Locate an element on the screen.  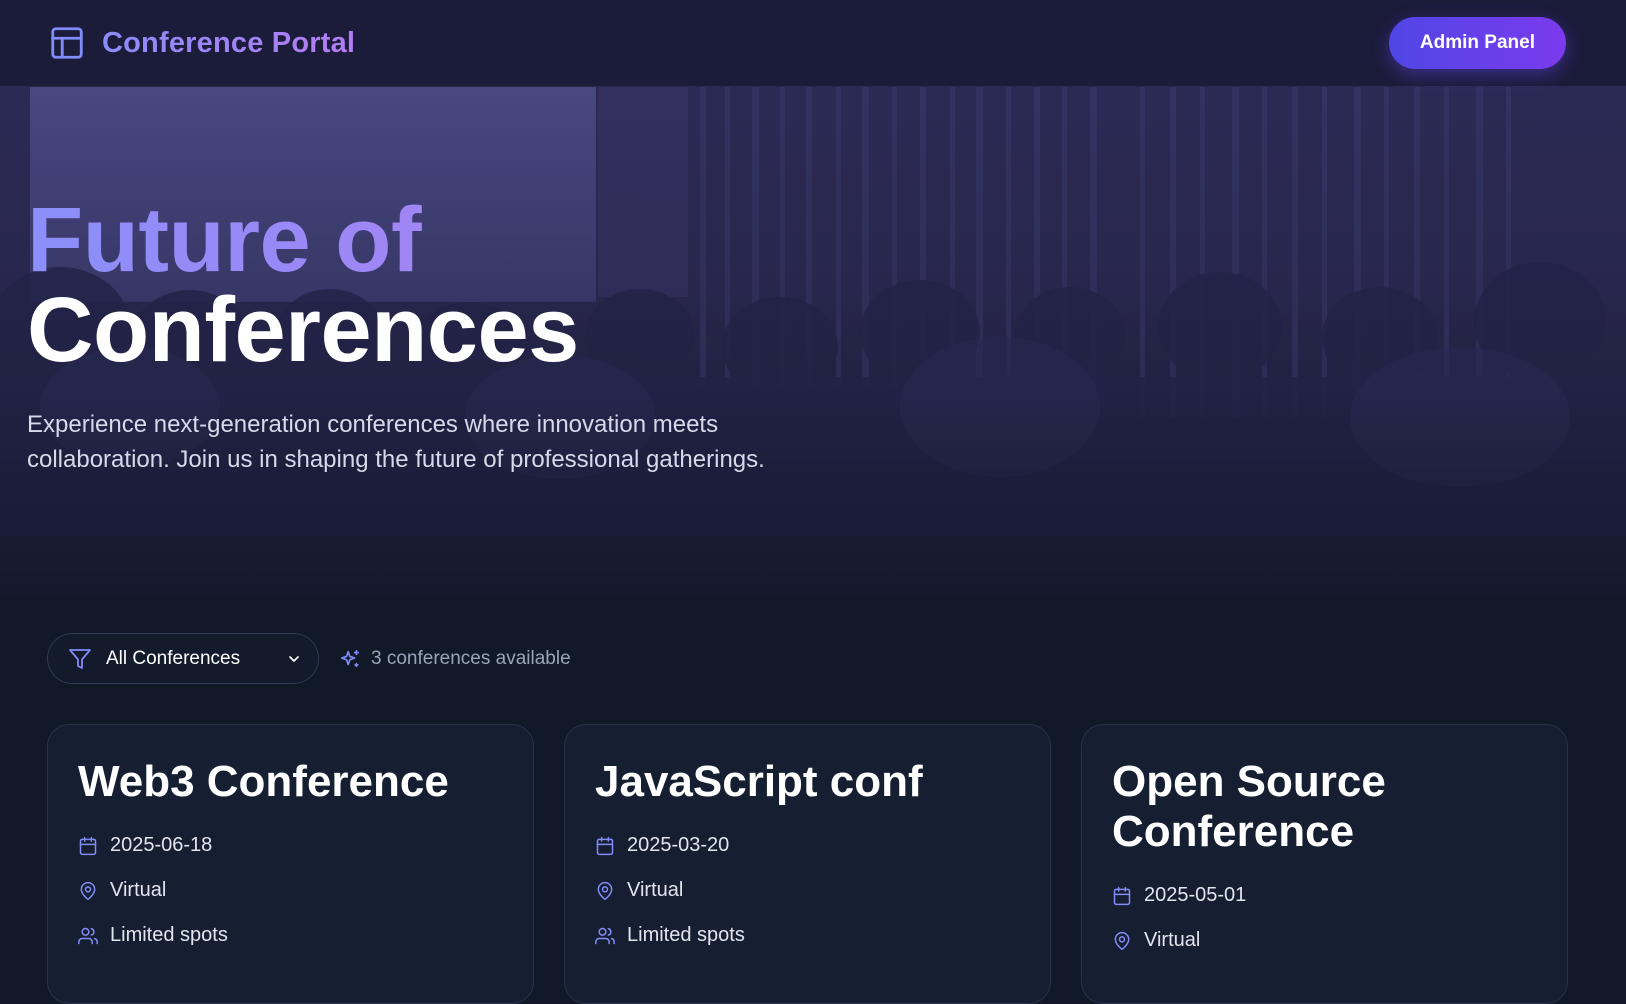
conference-title: Open Source Conference is located at coordinates (1249, 806).